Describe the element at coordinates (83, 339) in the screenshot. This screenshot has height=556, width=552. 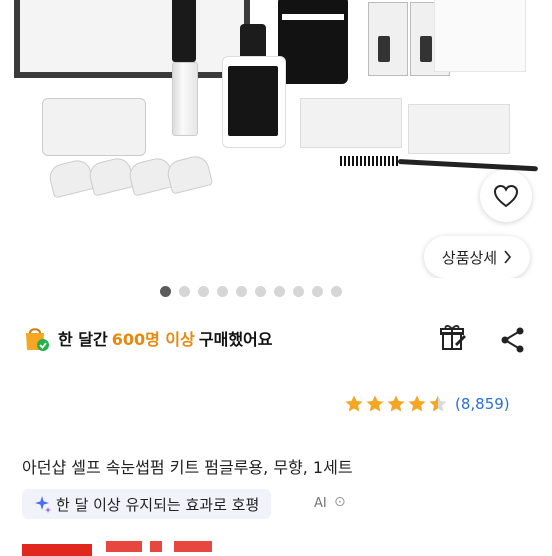
I see `promo-prefix: 한 달간` at that location.